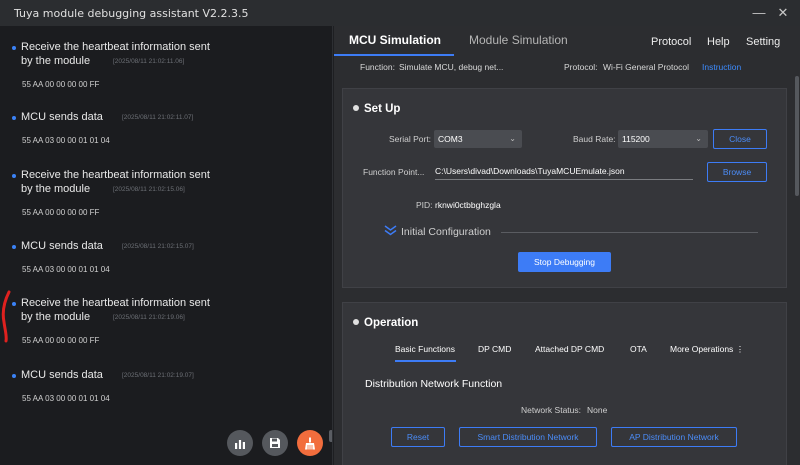 This screenshot has width=800, height=465. Describe the element at coordinates (468, 205) in the screenshot. I see `pid-value: rknwi0ctbbghzgla` at that location.